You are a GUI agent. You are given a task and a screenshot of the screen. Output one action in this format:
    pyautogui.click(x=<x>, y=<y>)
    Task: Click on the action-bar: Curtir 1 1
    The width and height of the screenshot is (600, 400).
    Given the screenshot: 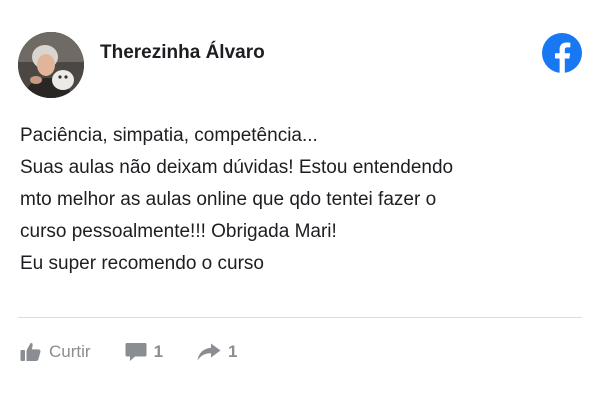 What is the action you would take?
    pyautogui.click(x=129, y=352)
    